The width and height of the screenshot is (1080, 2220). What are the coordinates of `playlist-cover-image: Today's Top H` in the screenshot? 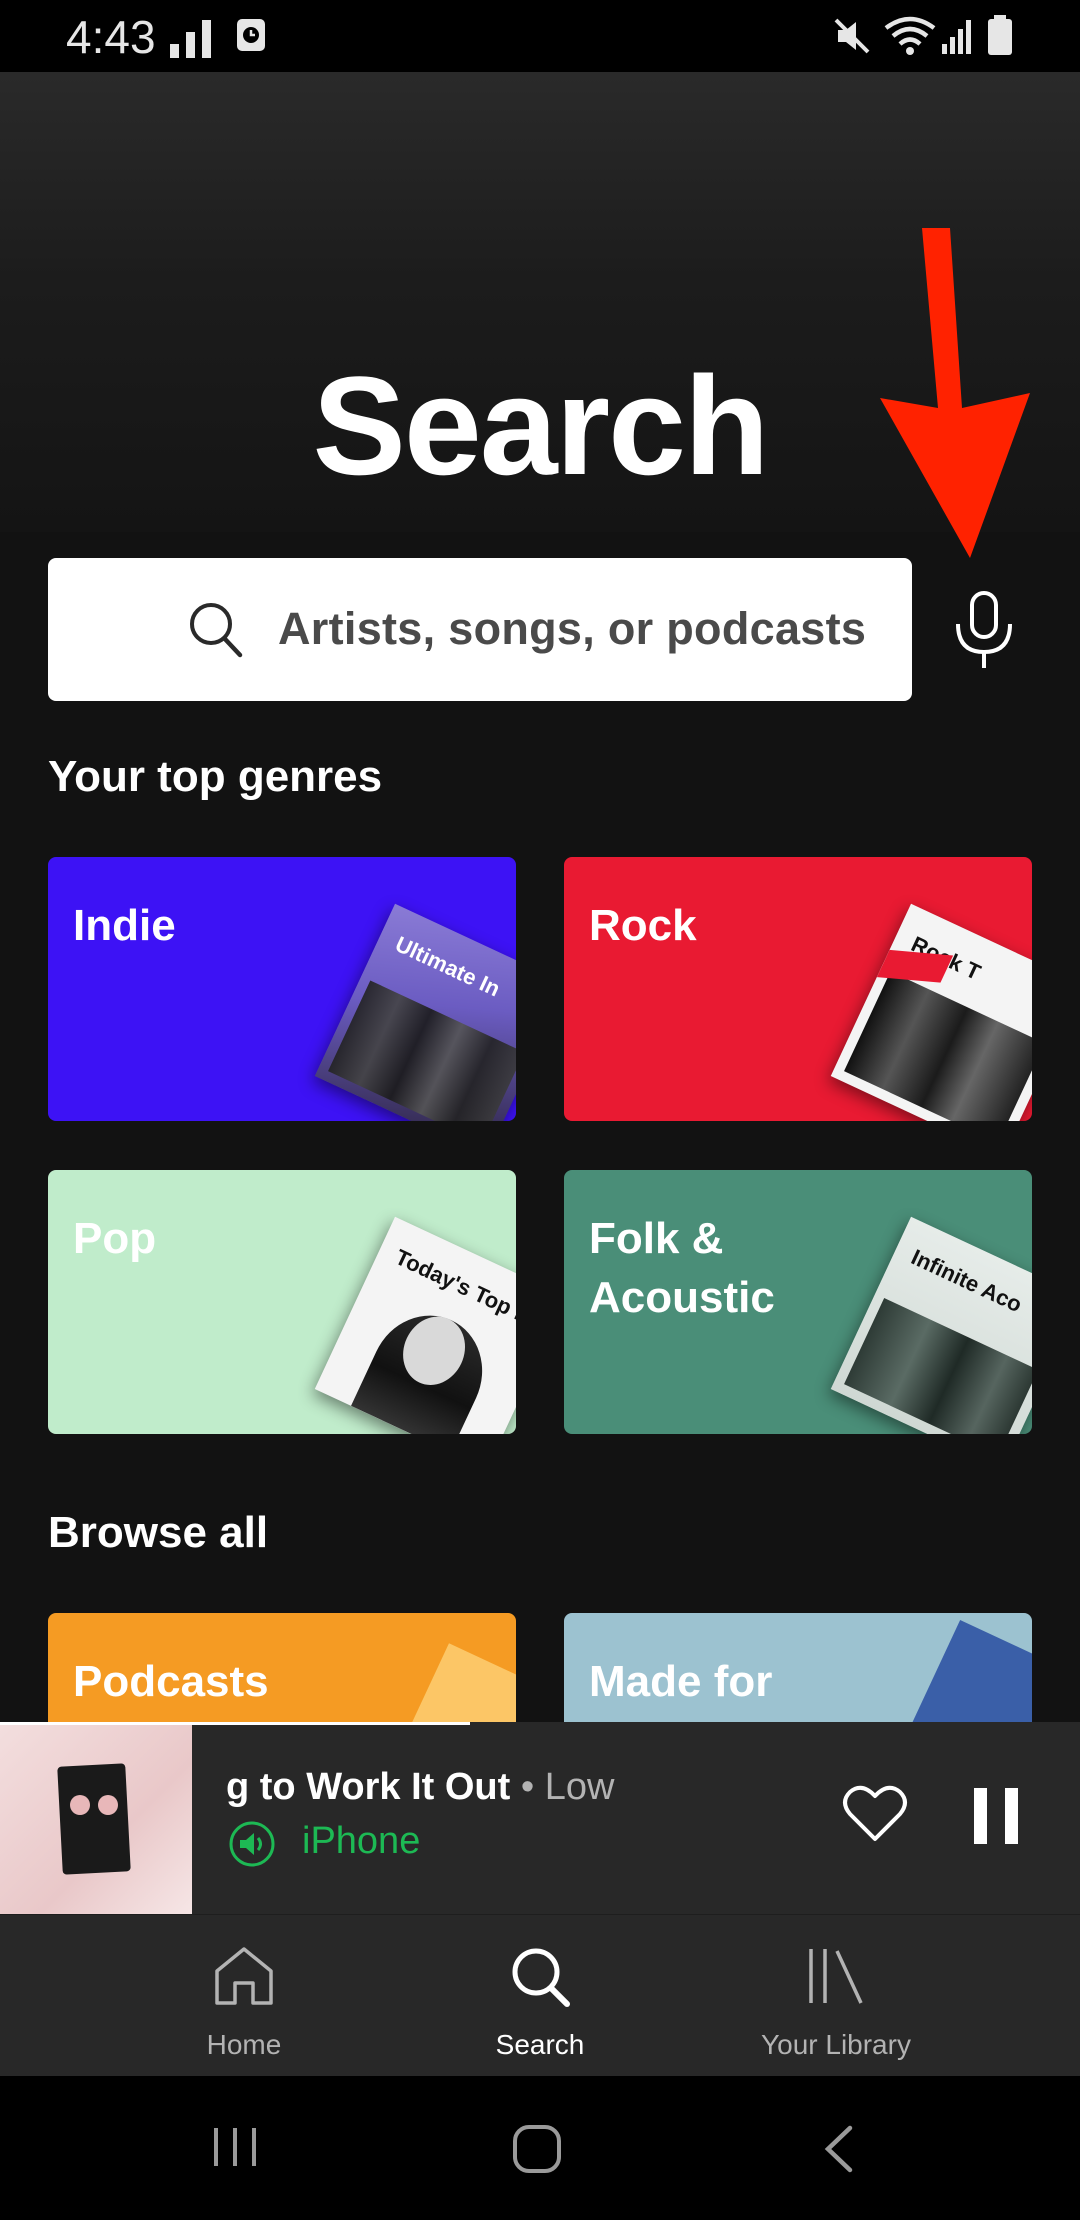 It's located at (415, 1325).